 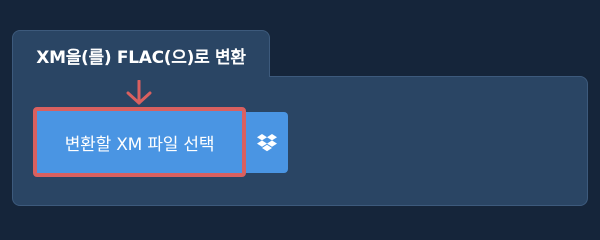 I want to click on dropbox-button, so click(x=267, y=142).